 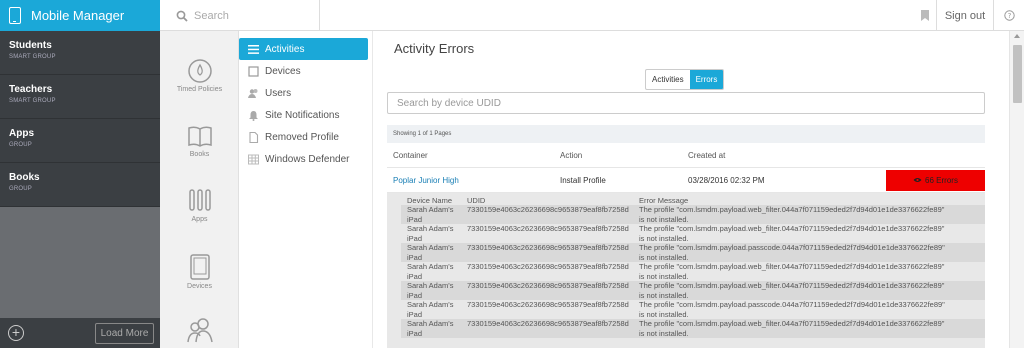 What do you see at coordinates (965, 15) in the screenshot?
I see `sign-out-button: Sign out` at bounding box center [965, 15].